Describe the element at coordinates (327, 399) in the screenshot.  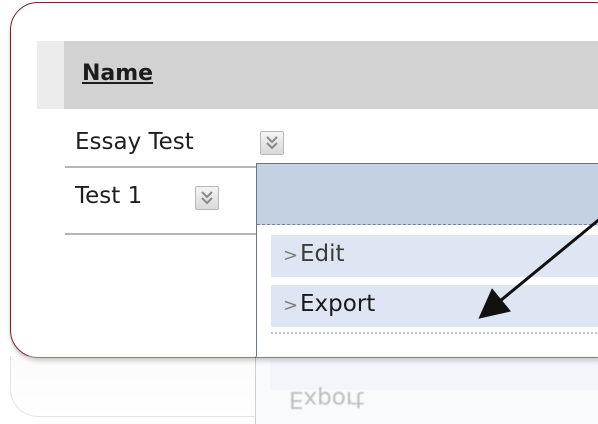
I see `reflection-label: Export` at that location.